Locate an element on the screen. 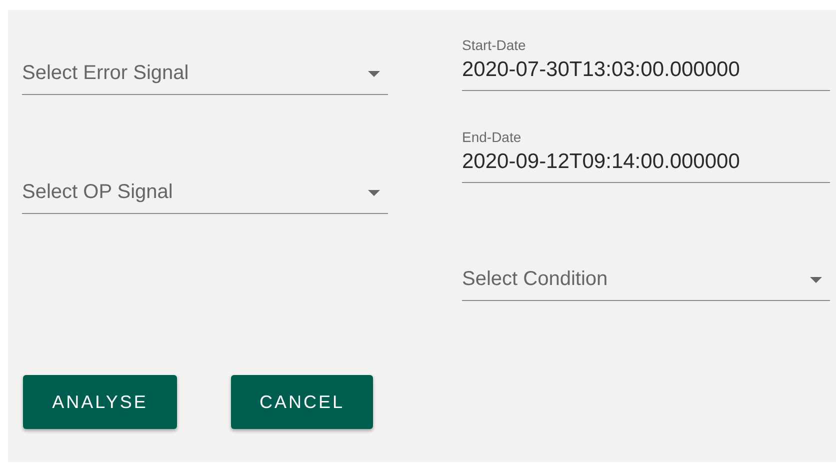  field-value: 2020-07-30T13:03:00.000000 is located at coordinates (601, 70).